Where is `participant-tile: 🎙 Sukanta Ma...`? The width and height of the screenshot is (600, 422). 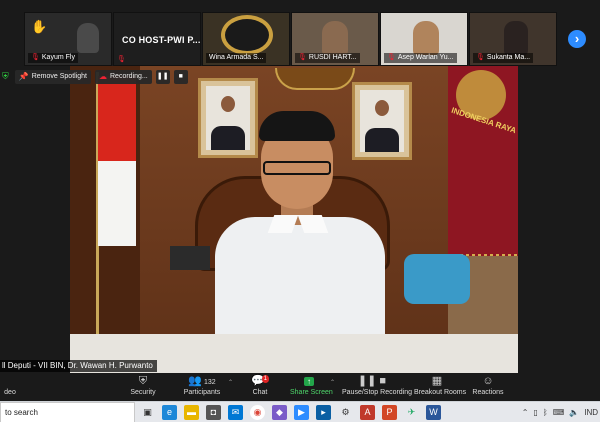 participant-tile: 🎙 Sukanta Ma... is located at coordinates (513, 39).